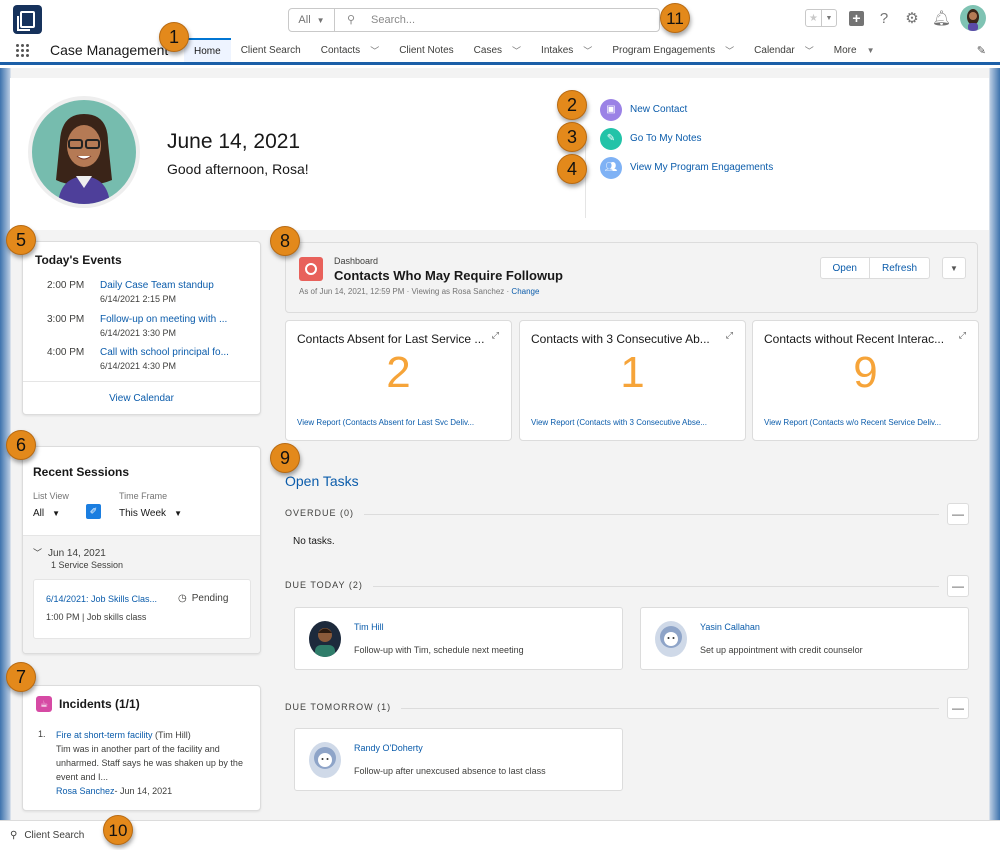 Image resolution: width=1000 pixels, height=850 pixels. What do you see at coordinates (22, 50) in the screenshot?
I see `app-launcher-button` at bounding box center [22, 50].